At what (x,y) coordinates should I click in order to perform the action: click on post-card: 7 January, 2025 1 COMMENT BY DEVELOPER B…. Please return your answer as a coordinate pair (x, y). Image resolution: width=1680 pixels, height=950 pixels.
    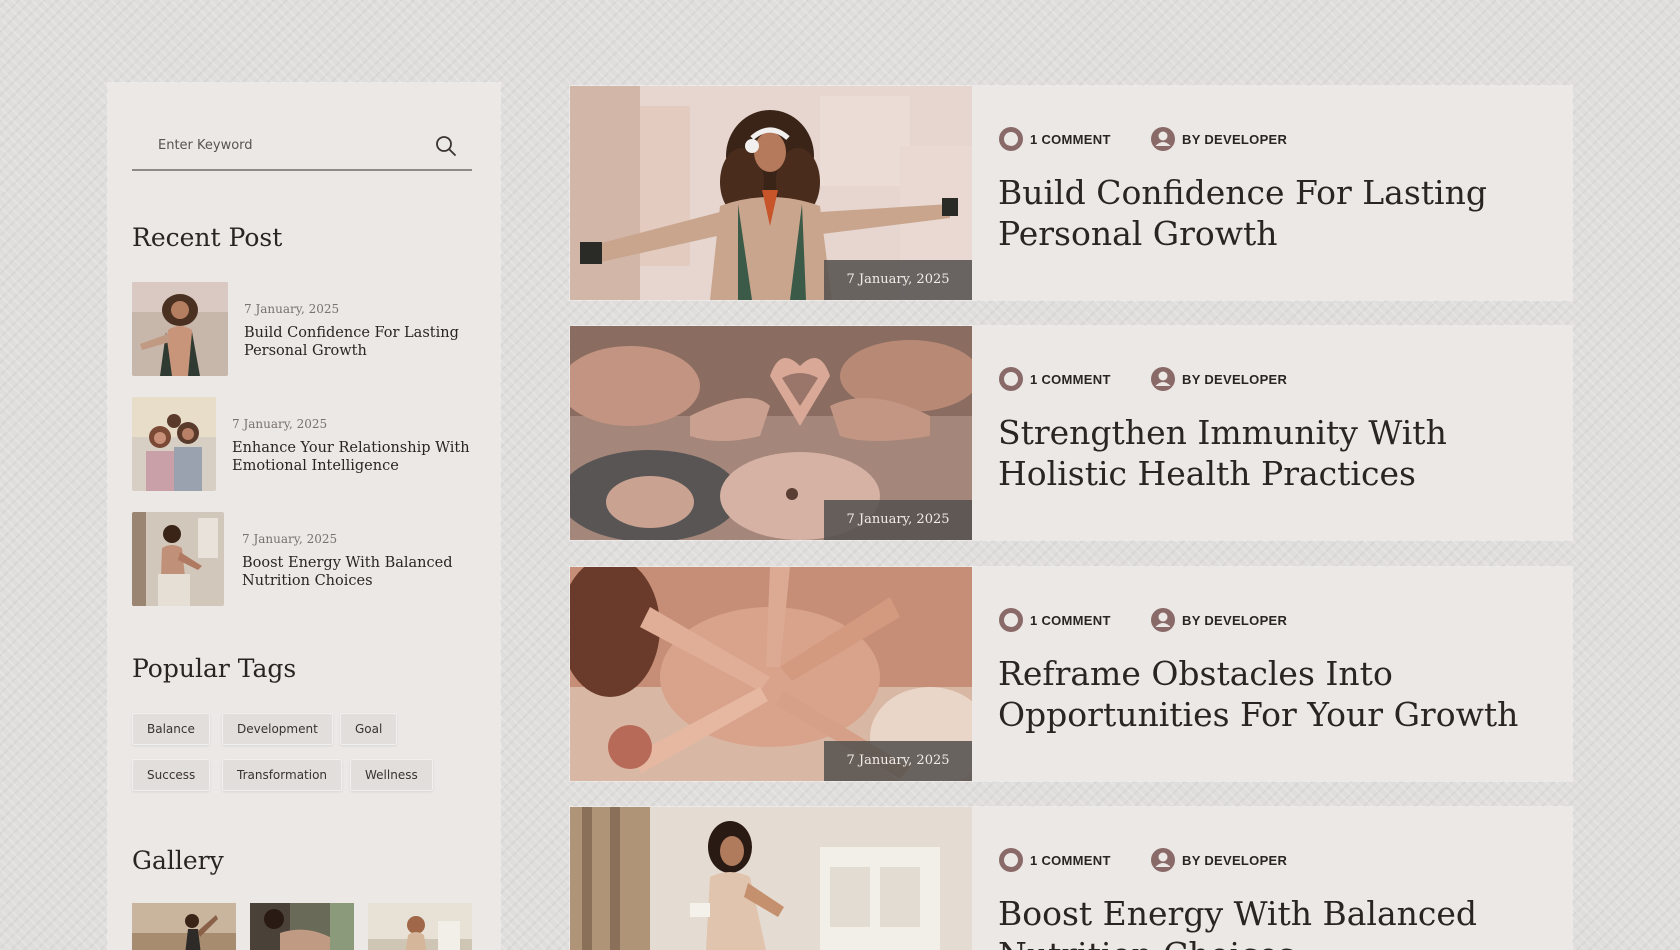
    Looking at the image, I should click on (1071, 193).